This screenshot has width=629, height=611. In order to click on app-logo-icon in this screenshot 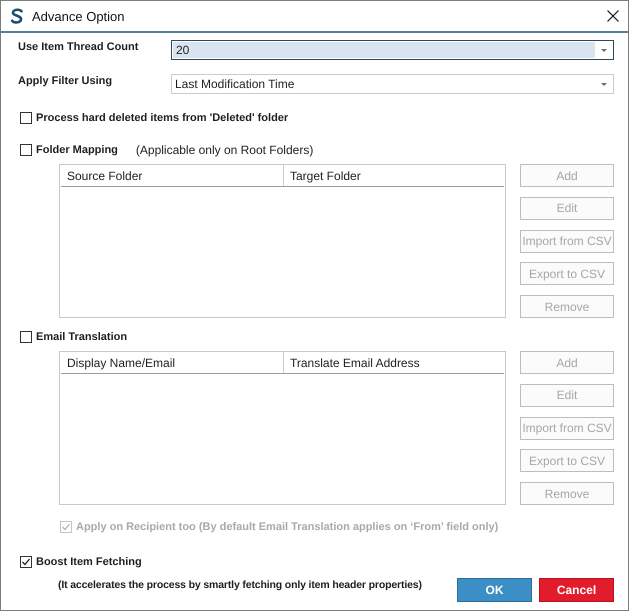, I will do `click(17, 16)`.